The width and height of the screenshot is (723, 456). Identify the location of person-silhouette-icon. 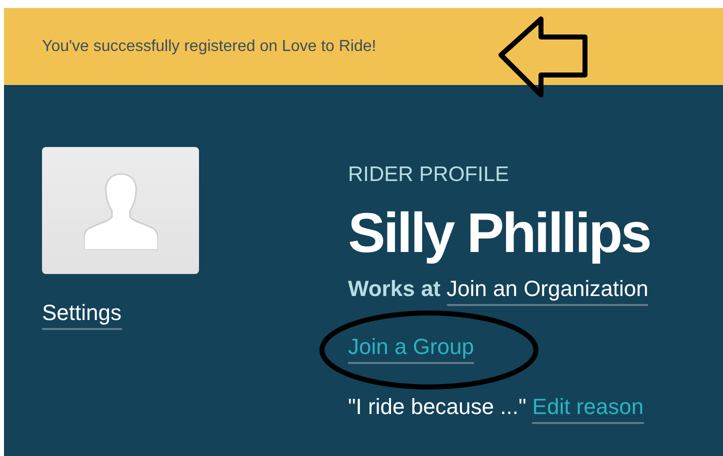
(121, 211).